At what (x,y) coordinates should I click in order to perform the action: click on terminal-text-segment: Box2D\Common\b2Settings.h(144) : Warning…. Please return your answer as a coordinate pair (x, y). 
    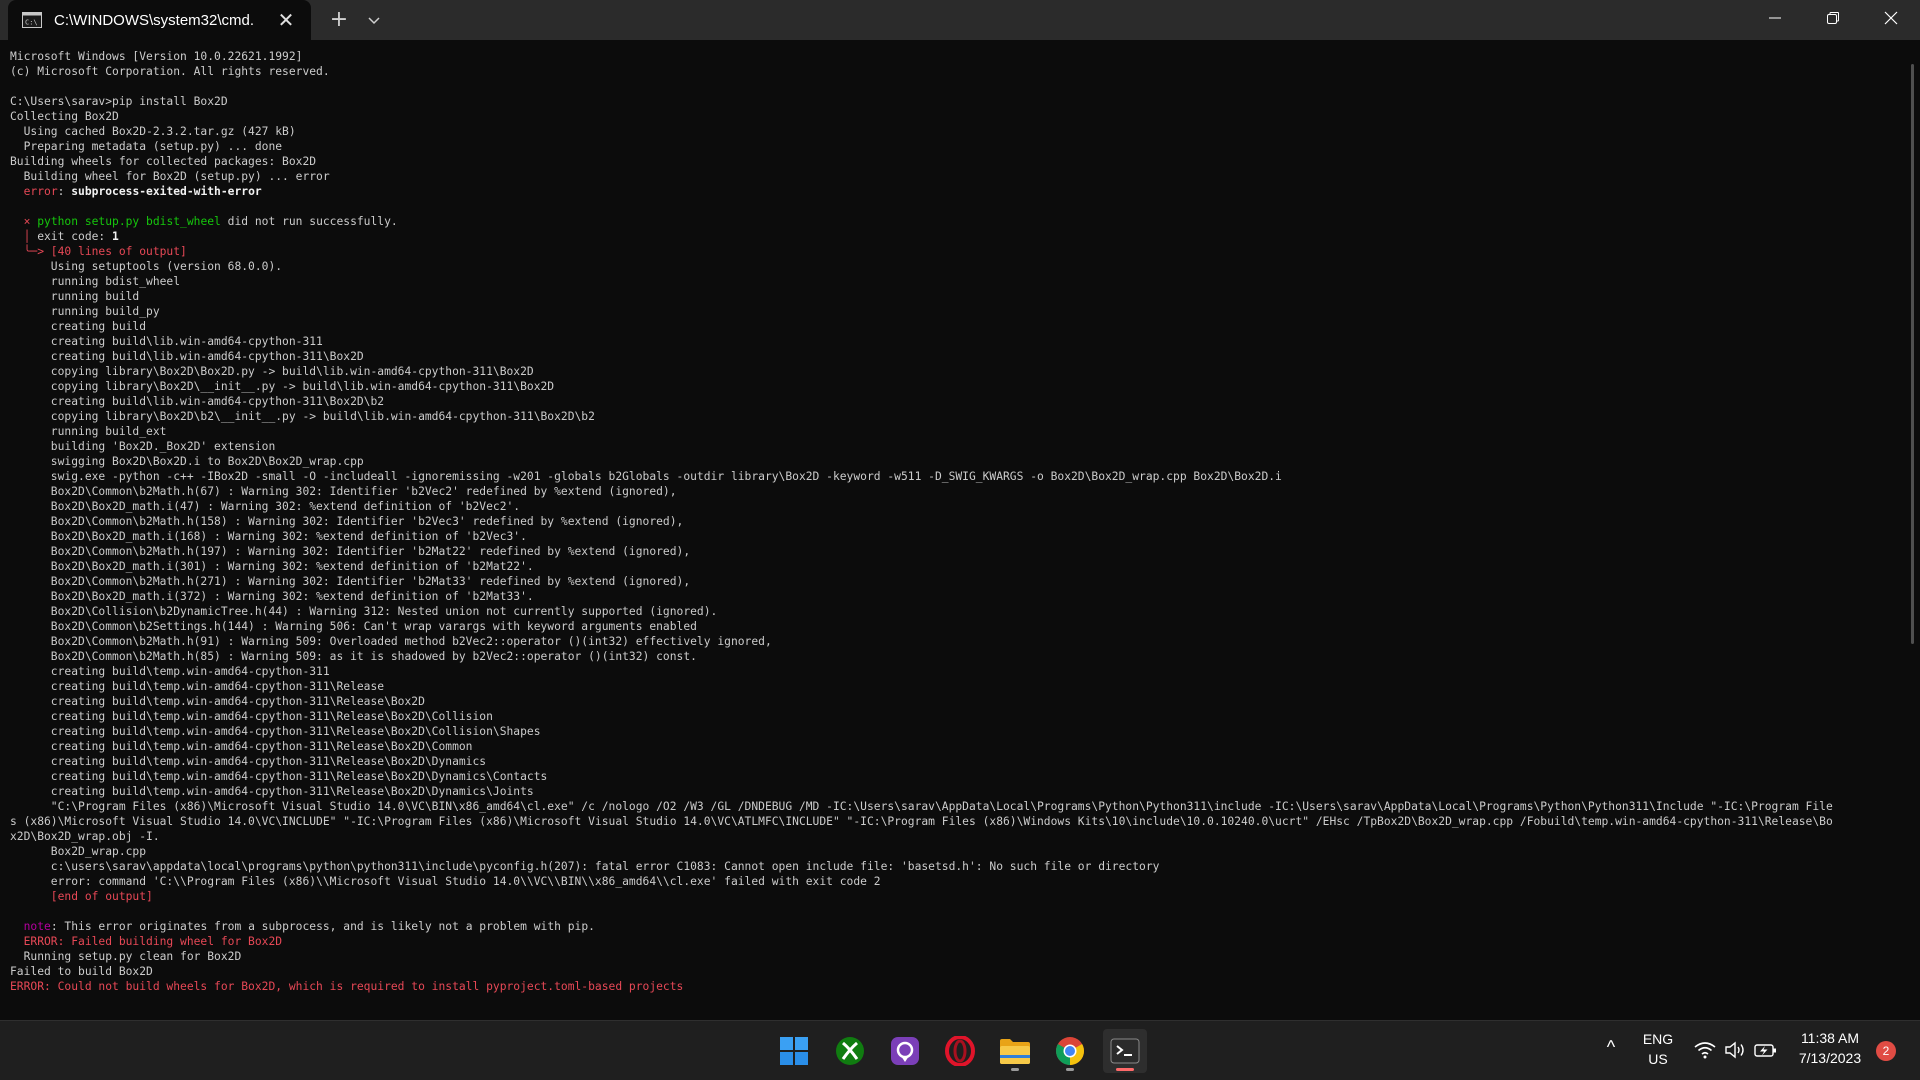
    Looking at the image, I should click on (353, 626).